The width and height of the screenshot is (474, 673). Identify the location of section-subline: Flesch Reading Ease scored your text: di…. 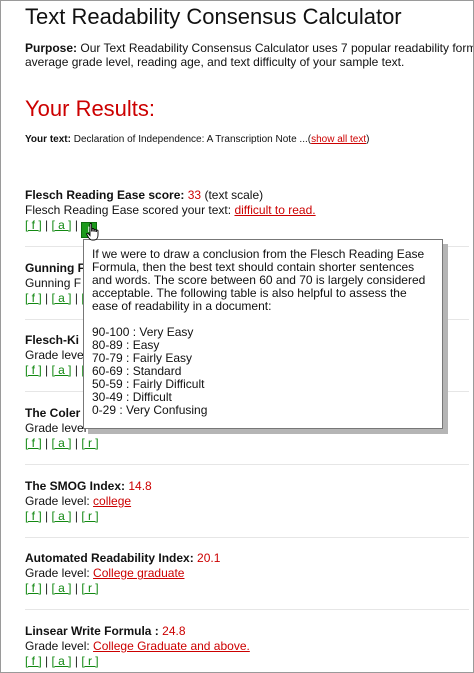
(245, 210).